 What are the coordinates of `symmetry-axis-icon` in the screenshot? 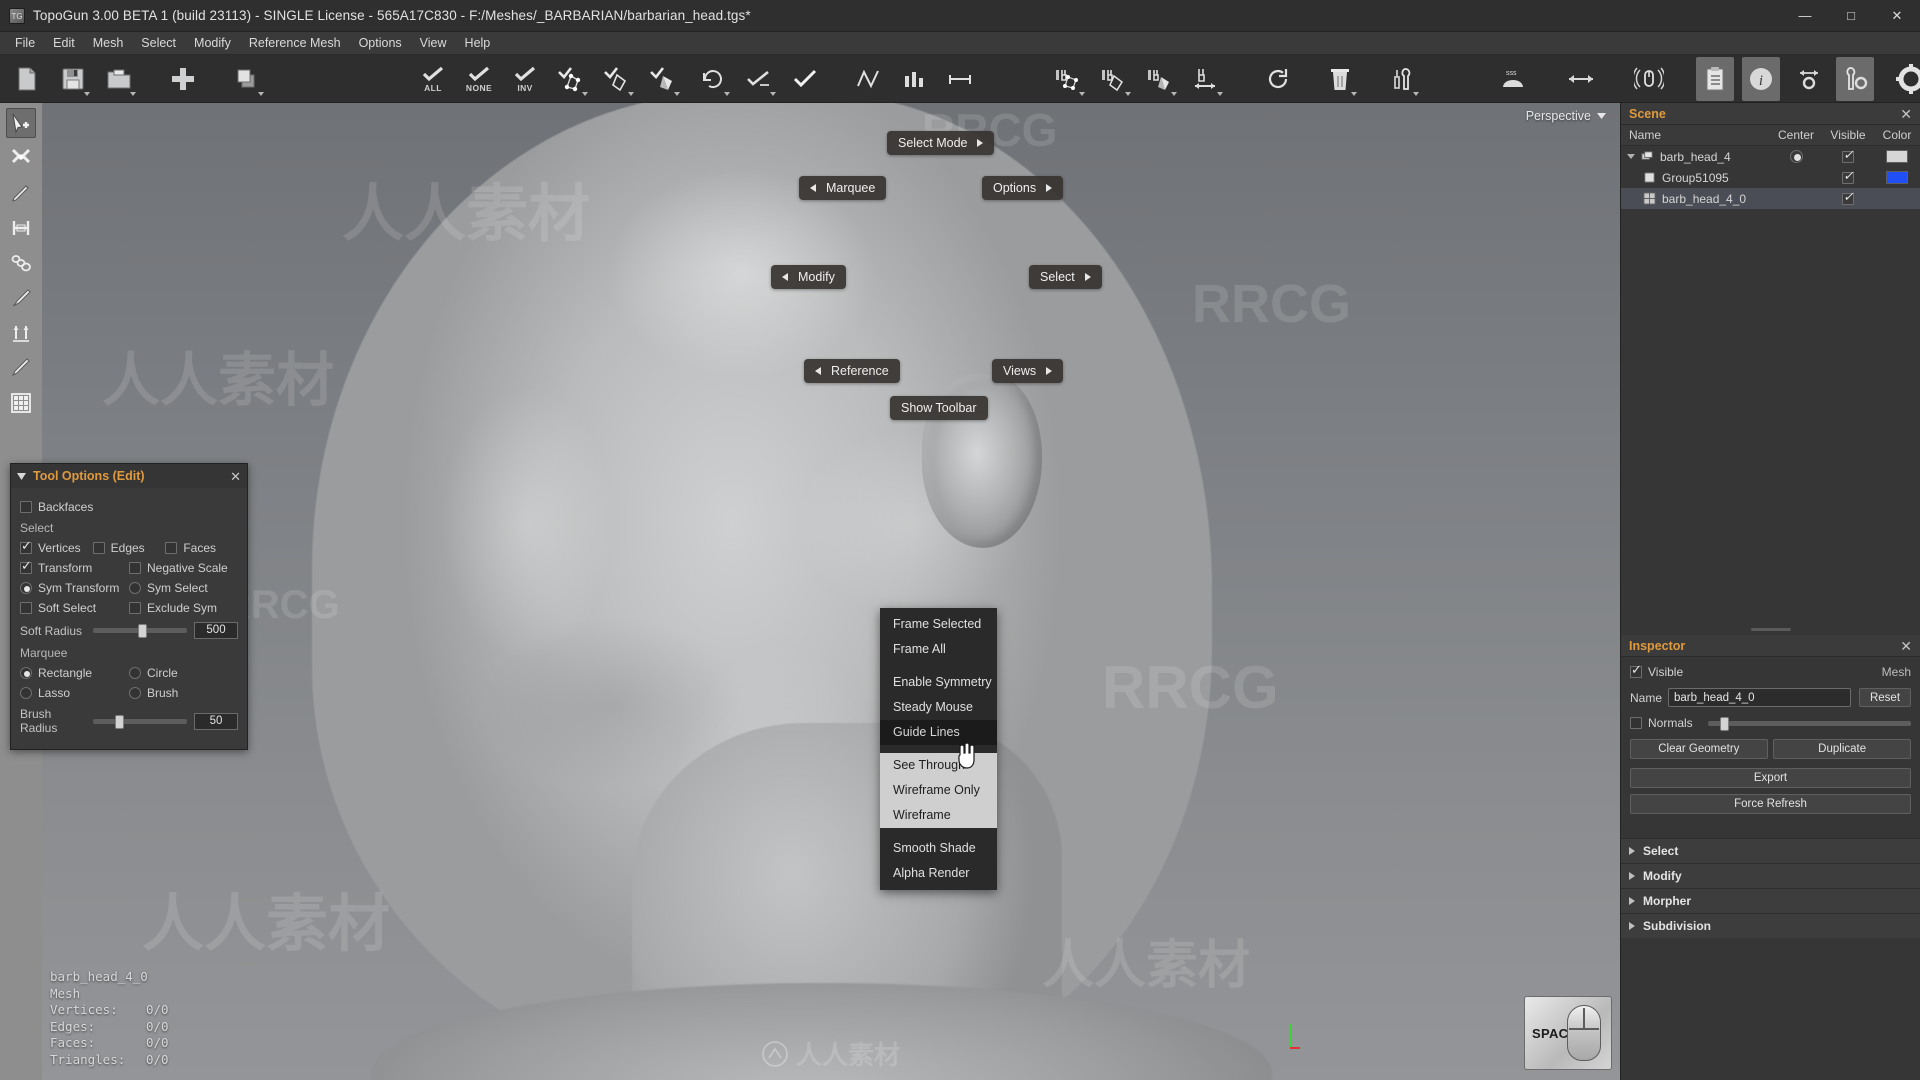 It's located at (1581, 79).